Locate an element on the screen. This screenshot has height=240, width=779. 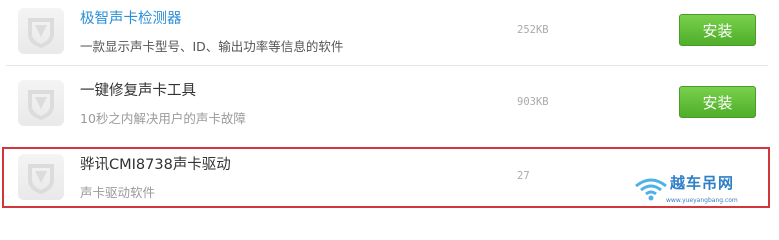
app-size: 903KB is located at coordinates (533, 102).